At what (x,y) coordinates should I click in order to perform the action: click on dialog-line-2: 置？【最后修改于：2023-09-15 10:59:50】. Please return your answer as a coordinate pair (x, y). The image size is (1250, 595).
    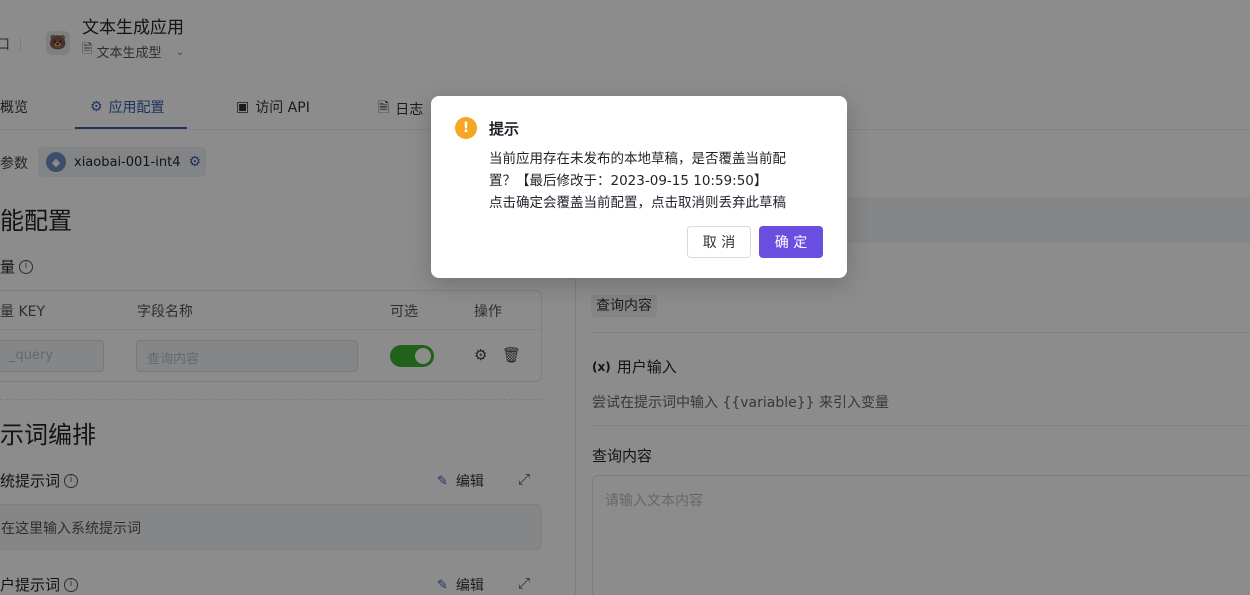
    Looking at the image, I should click on (628, 181).